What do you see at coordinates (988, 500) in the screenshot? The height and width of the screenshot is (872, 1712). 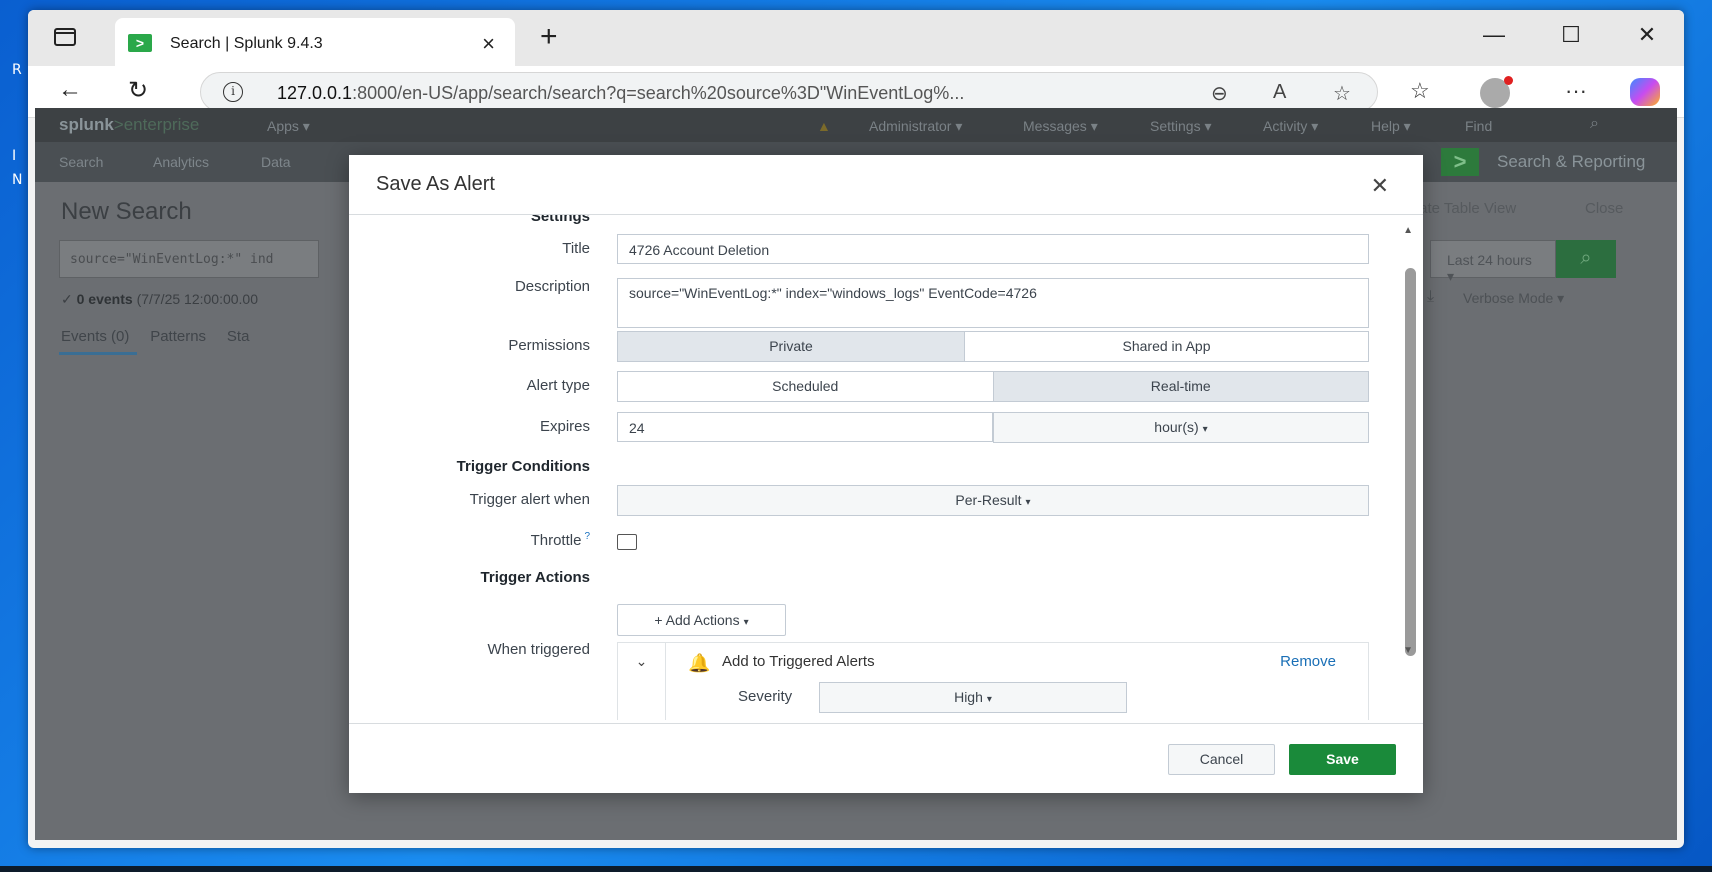 I see `trigger-when-value: Per-Result` at bounding box center [988, 500].